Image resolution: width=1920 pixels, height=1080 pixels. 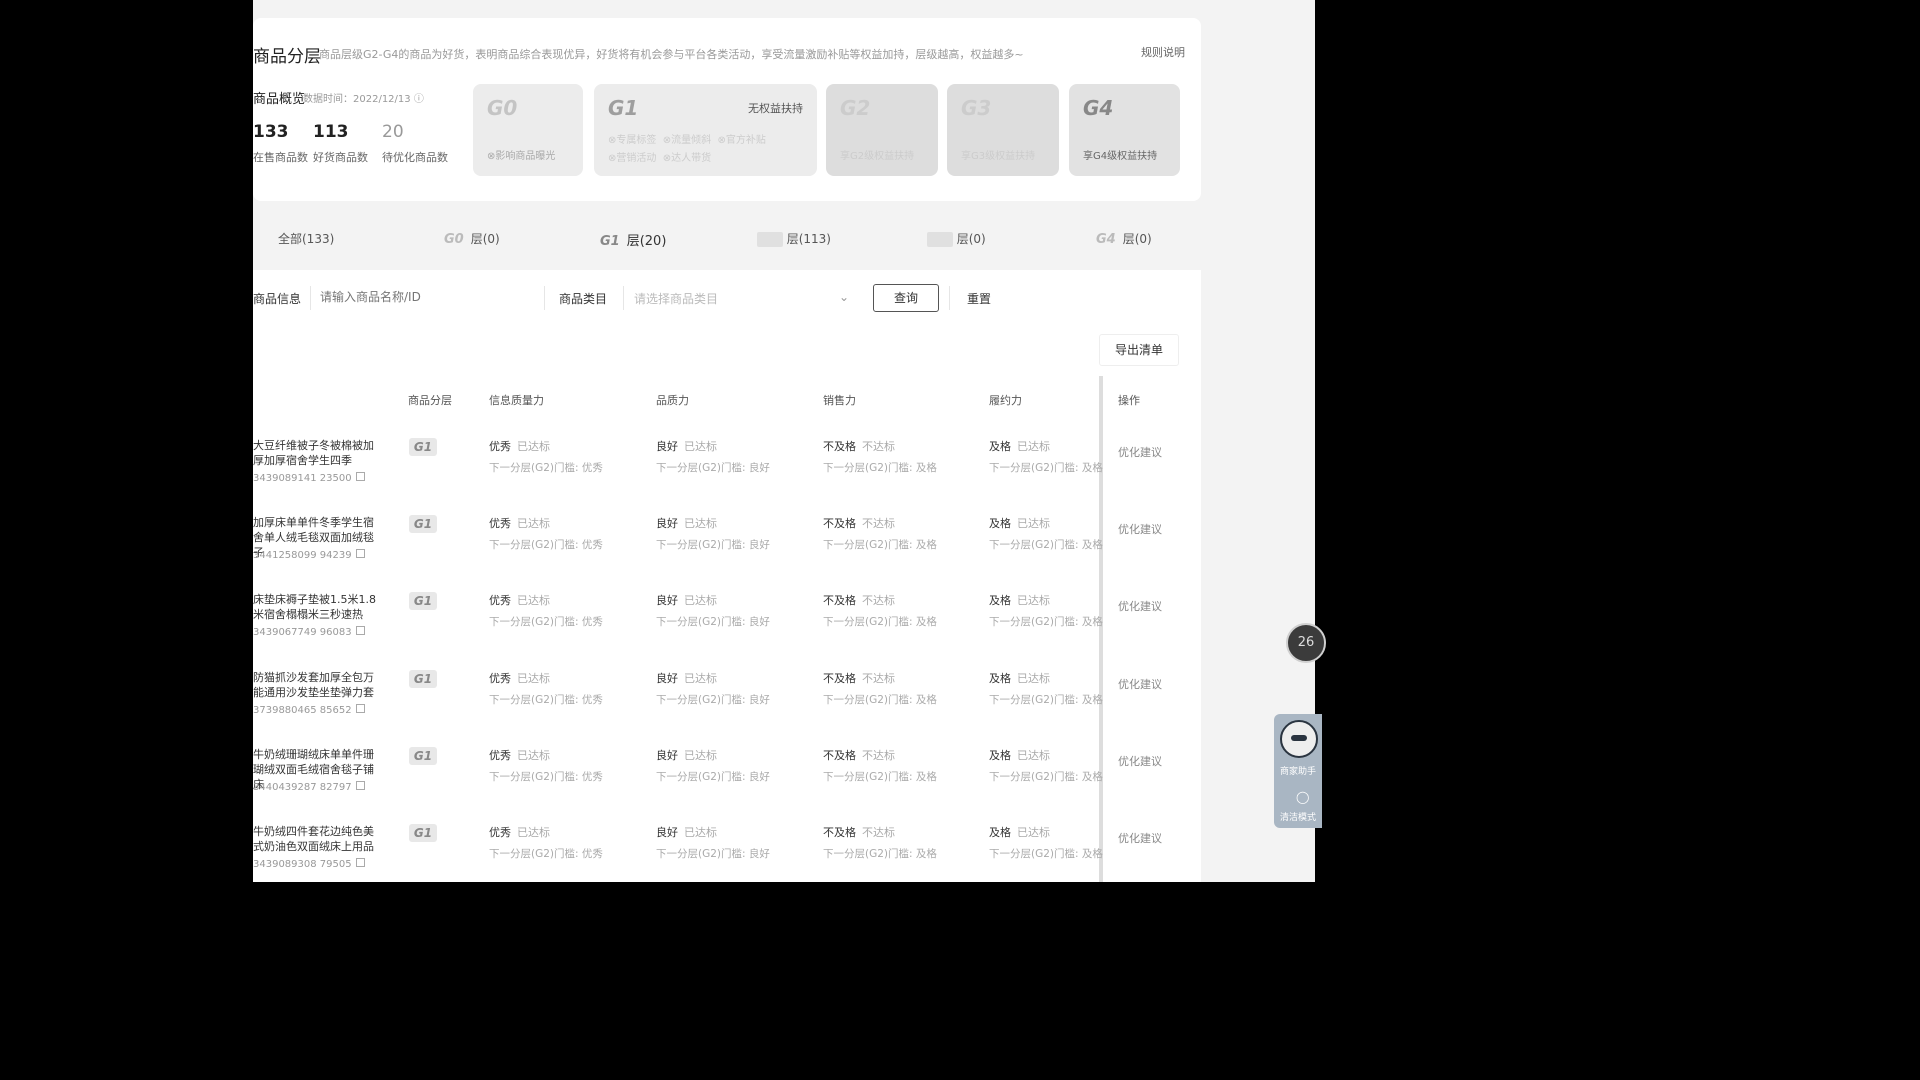 I want to click on tab-label: 层(20), so click(x=646, y=241).